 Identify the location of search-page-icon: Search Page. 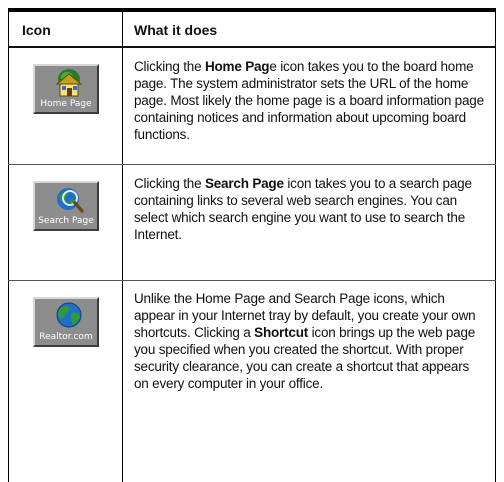
(66, 206).